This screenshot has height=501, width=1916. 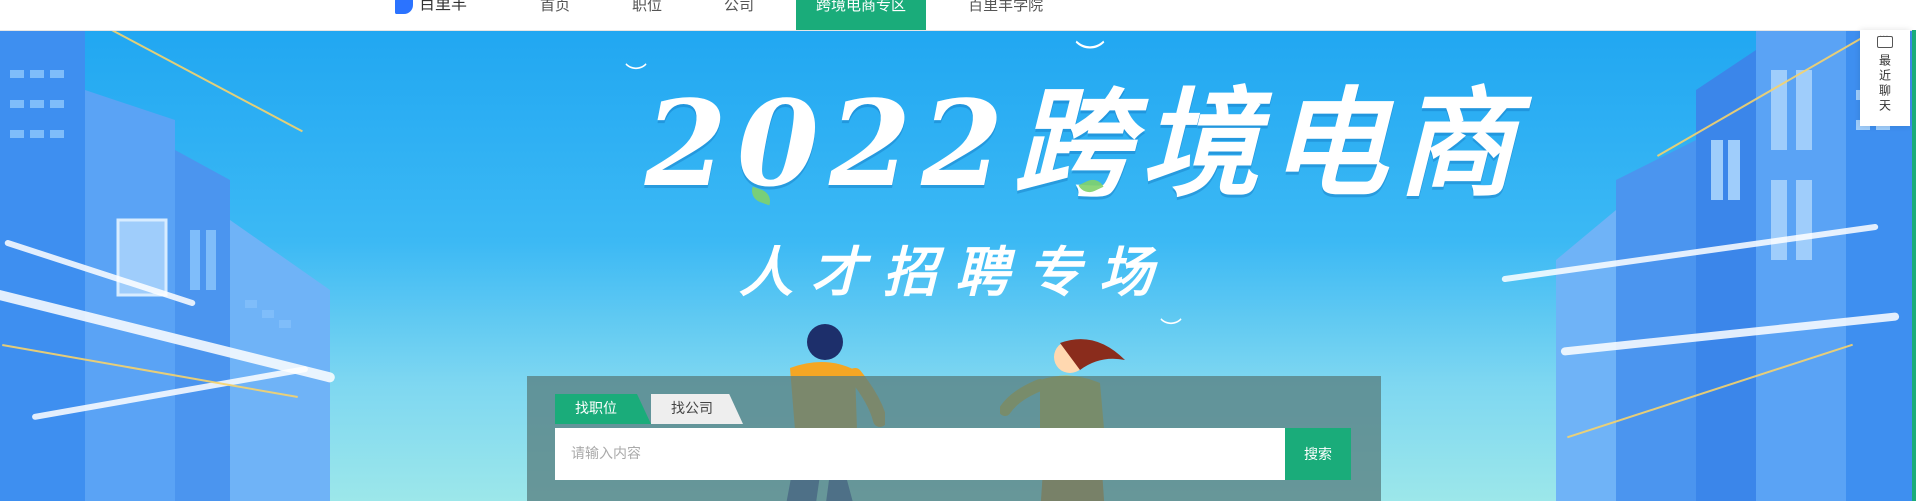 What do you see at coordinates (955, 272) in the screenshot?
I see `hero-subtitle: 人才招聘专场` at bounding box center [955, 272].